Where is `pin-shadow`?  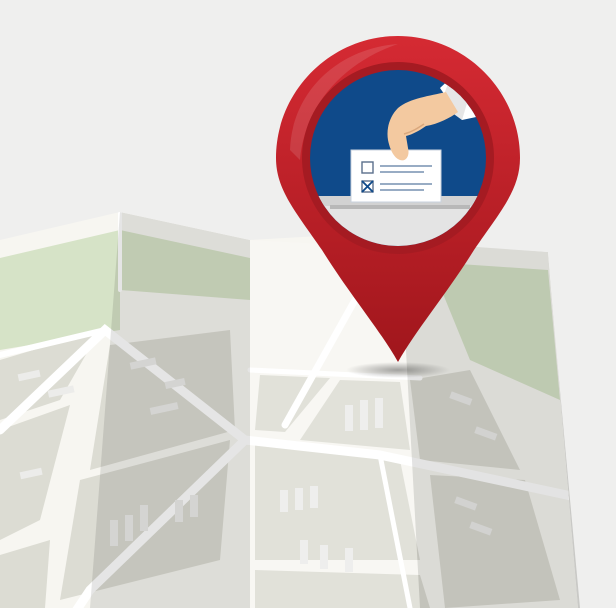 pin-shadow is located at coordinates (398, 370).